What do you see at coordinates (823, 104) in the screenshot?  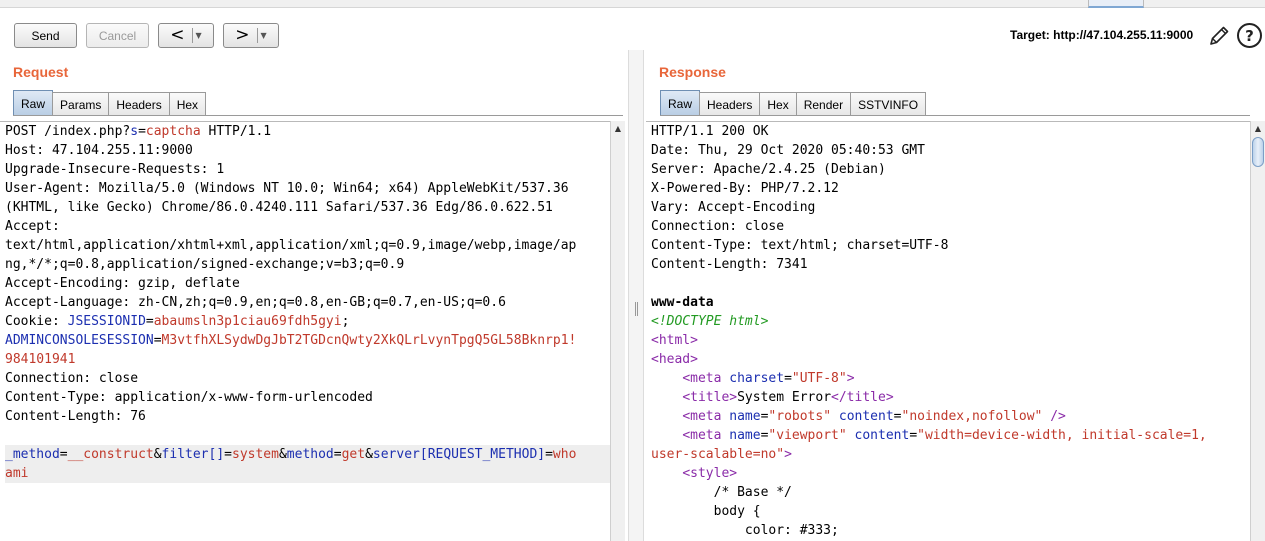 I see `response-tab-render: Render` at bounding box center [823, 104].